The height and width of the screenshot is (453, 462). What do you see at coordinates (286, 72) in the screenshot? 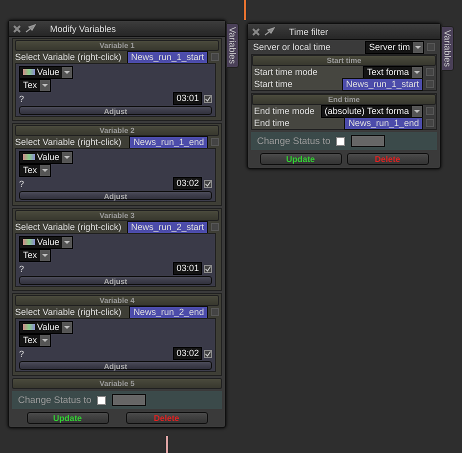
I see `field-label: Start time mode` at bounding box center [286, 72].